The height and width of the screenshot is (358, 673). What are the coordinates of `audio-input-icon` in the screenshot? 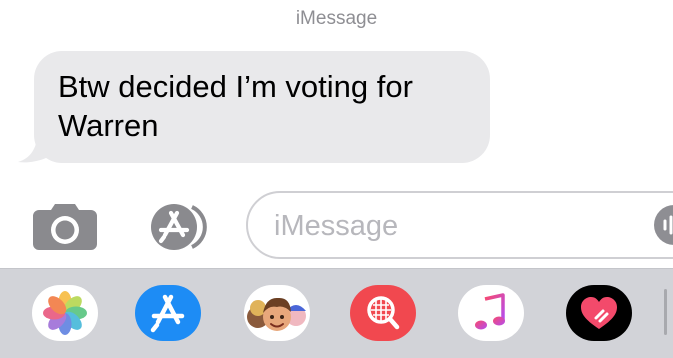 It's located at (668, 225).